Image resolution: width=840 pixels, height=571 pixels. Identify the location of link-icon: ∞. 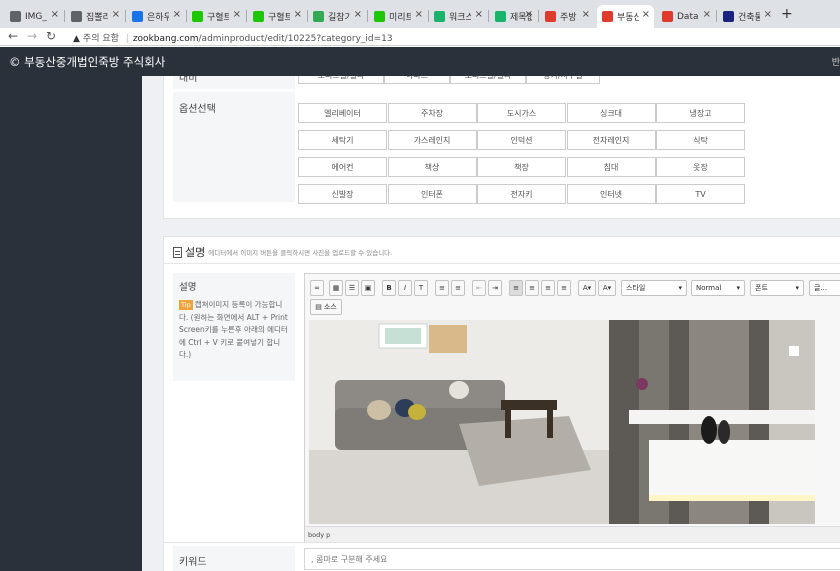
(317, 288).